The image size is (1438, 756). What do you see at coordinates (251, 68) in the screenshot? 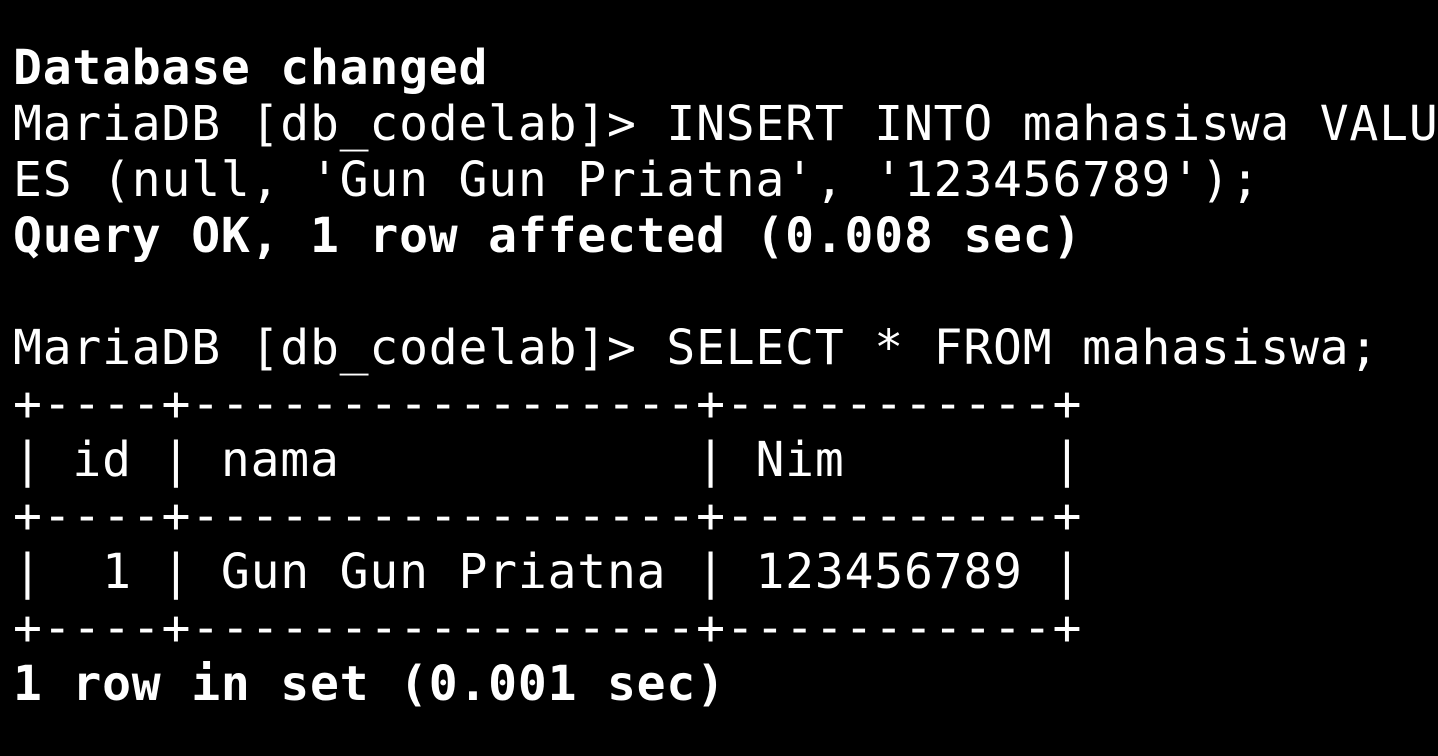
I see `status-database-changed: Database changed` at bounding box center [251, 68].